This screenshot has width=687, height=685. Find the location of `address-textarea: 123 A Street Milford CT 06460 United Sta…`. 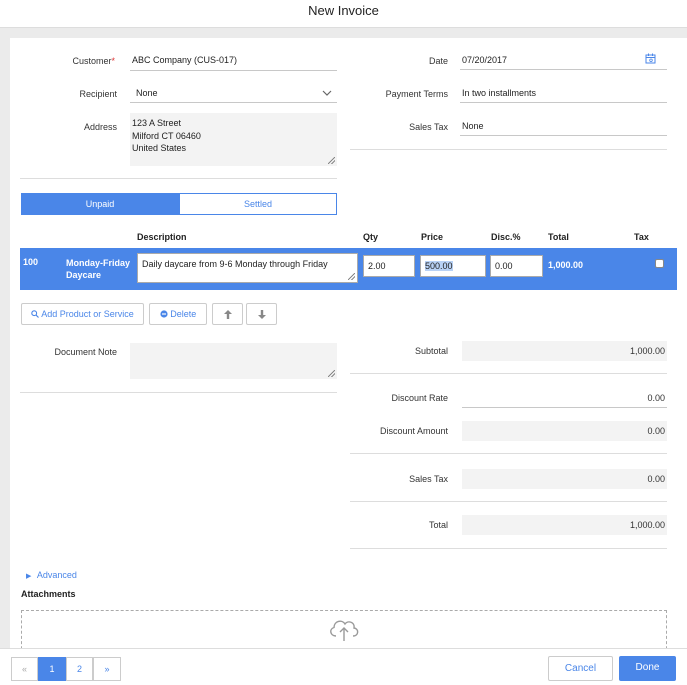

address-textarea: 123 A Street Milford CT 06460 United Sta… is located at coordinates (233, 139).